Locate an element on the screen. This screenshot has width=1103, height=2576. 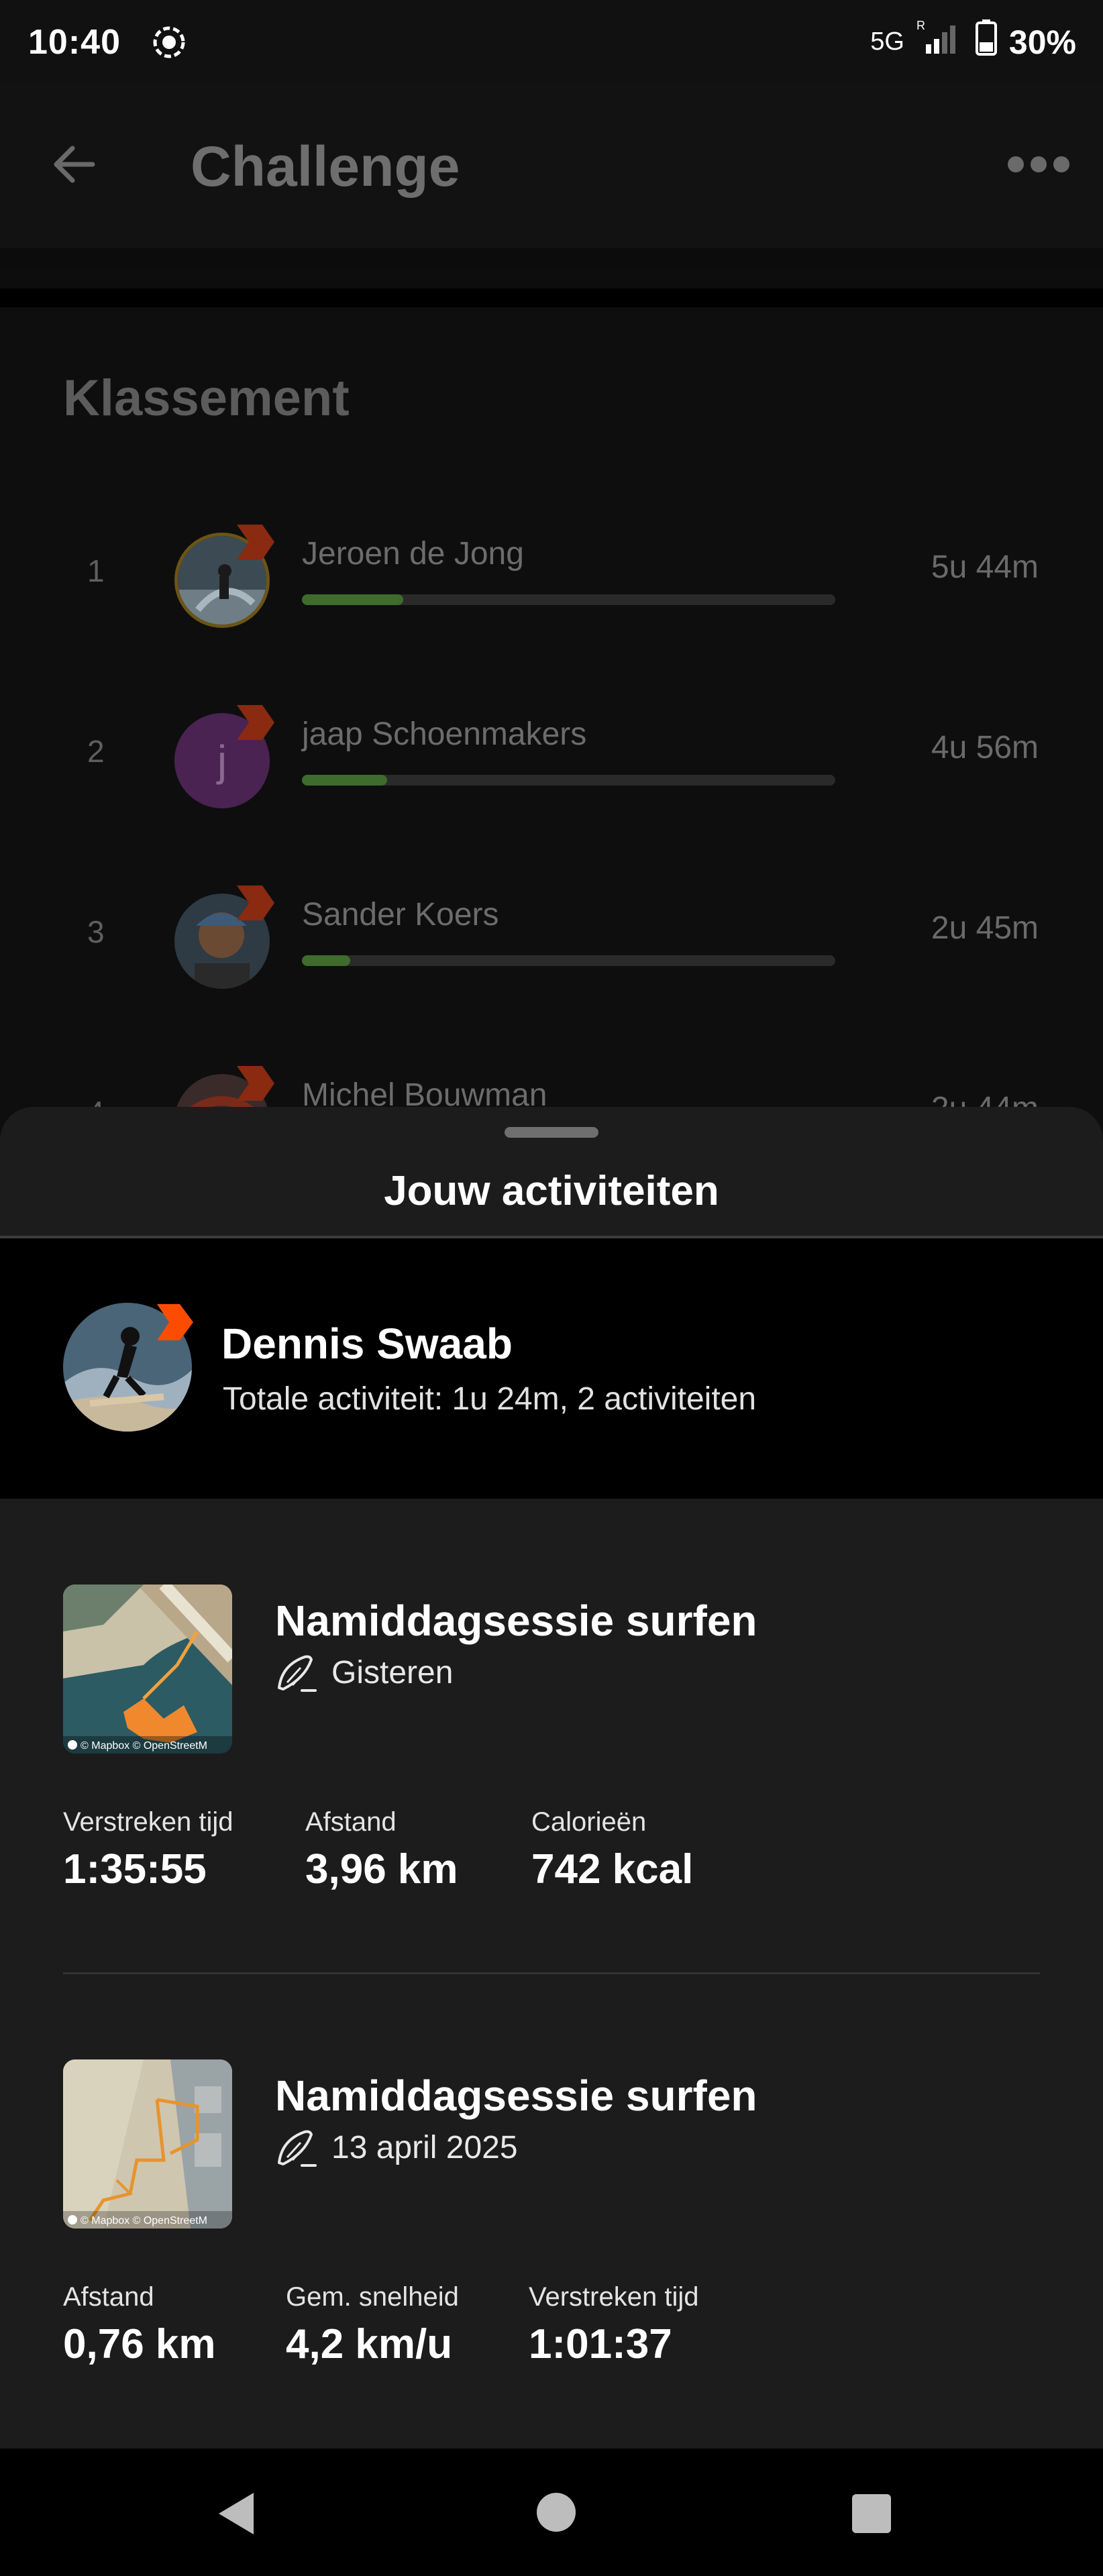
signal-icon: R is located at coordinates (940, 41).